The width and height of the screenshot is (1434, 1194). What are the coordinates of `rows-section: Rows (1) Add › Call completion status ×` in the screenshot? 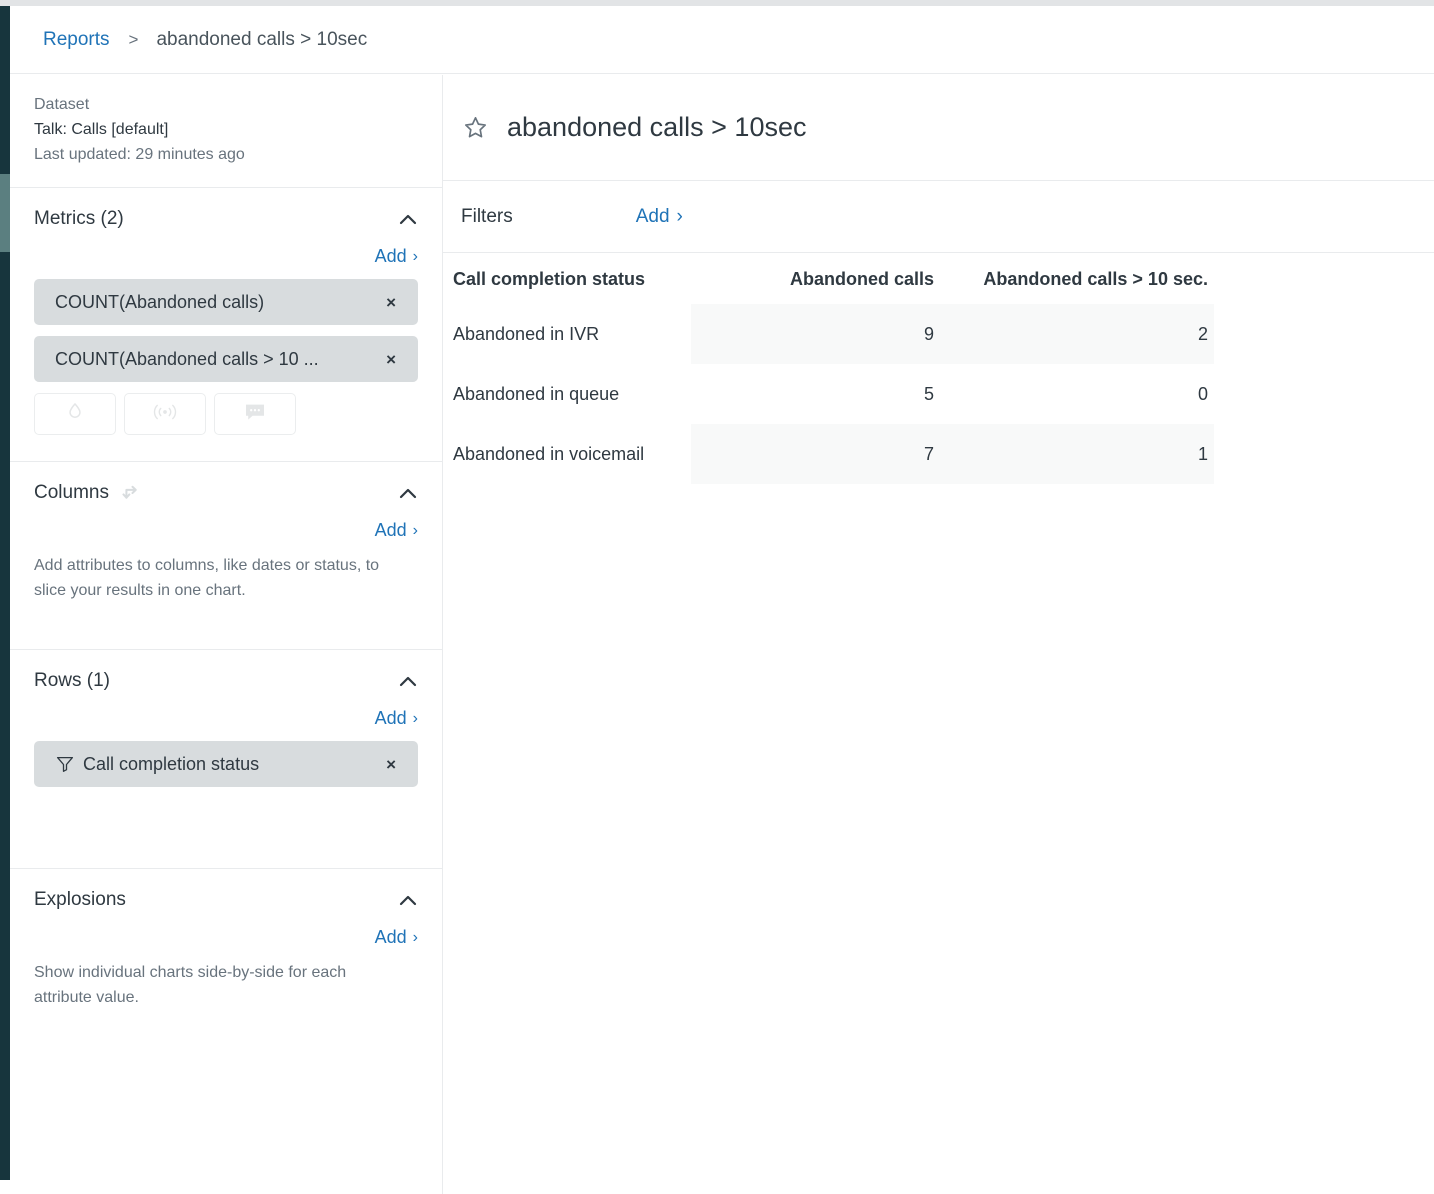 It's located at (226, 759).